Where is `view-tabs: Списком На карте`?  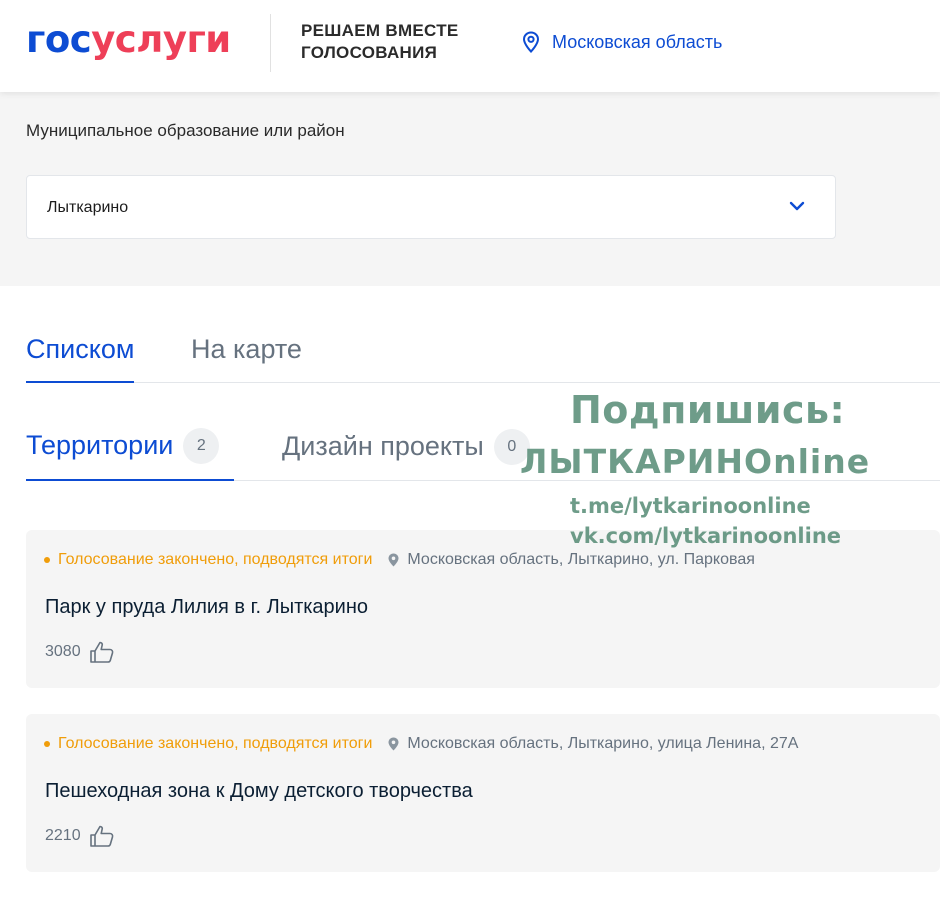 view-tabs: Списком На карте is located at coordinates (483, 358).